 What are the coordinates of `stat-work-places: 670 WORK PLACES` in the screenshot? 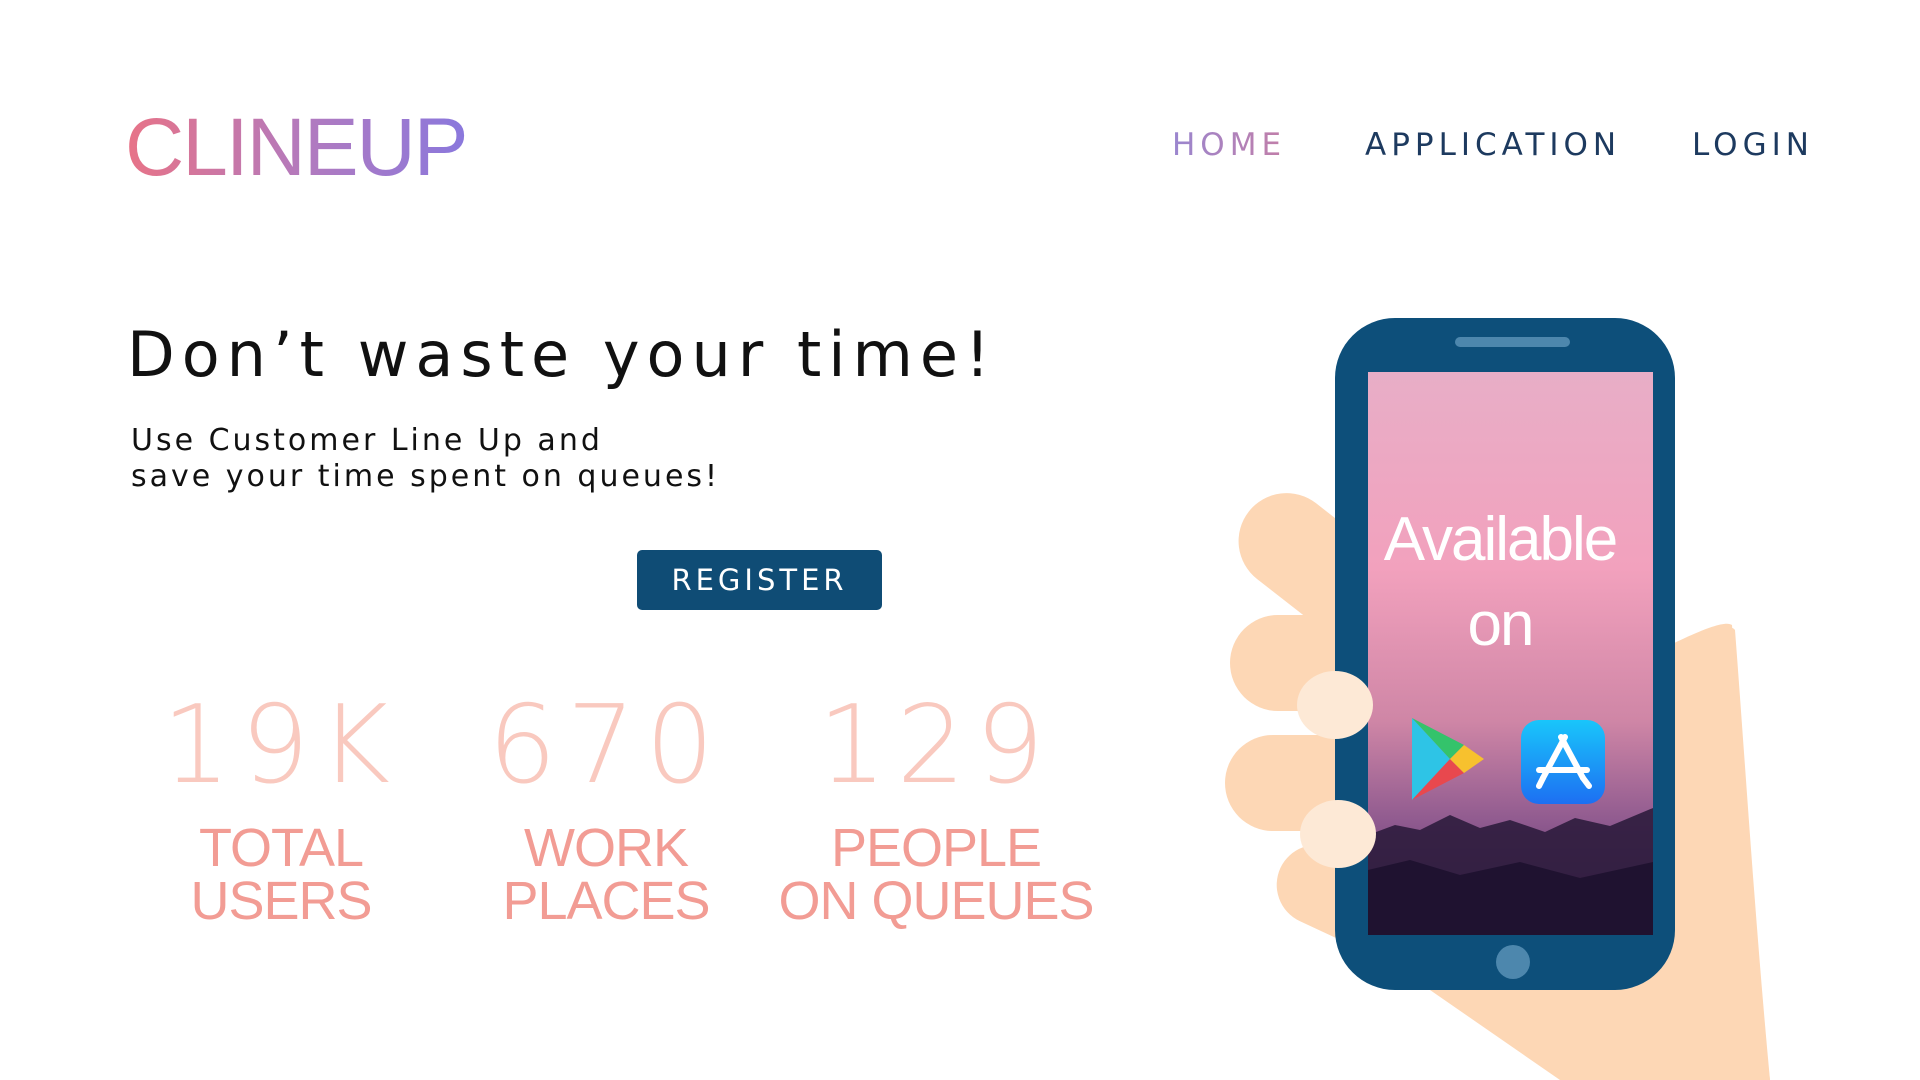 It's located at (606, 807).